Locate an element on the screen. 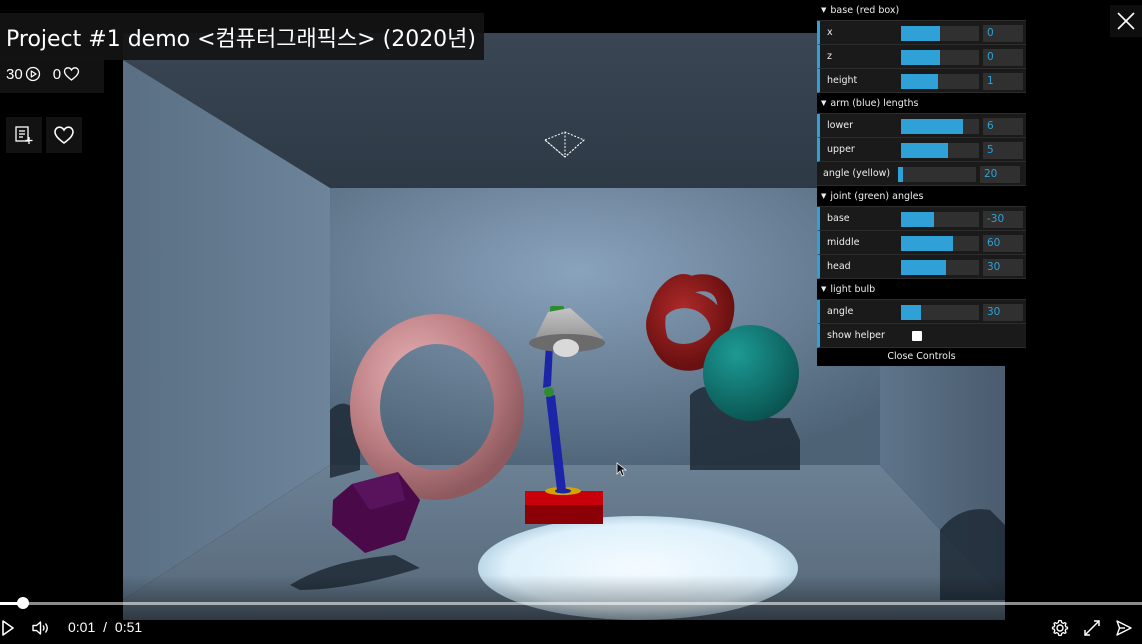  control-row-lower: lower 6 is located at coordinates (921, 126).